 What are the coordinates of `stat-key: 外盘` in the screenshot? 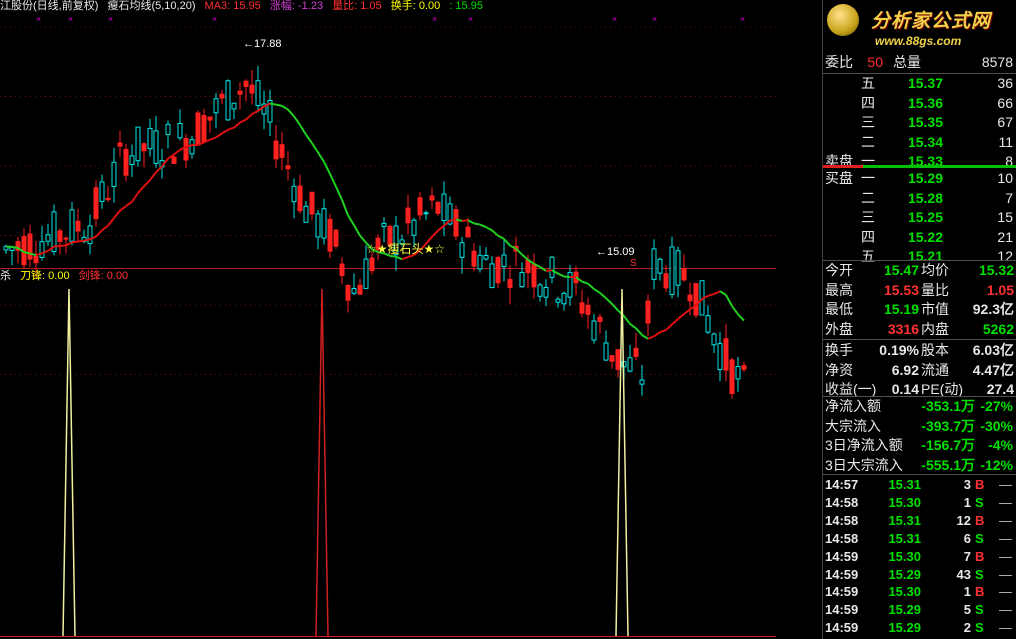 It's located at (839, 328).